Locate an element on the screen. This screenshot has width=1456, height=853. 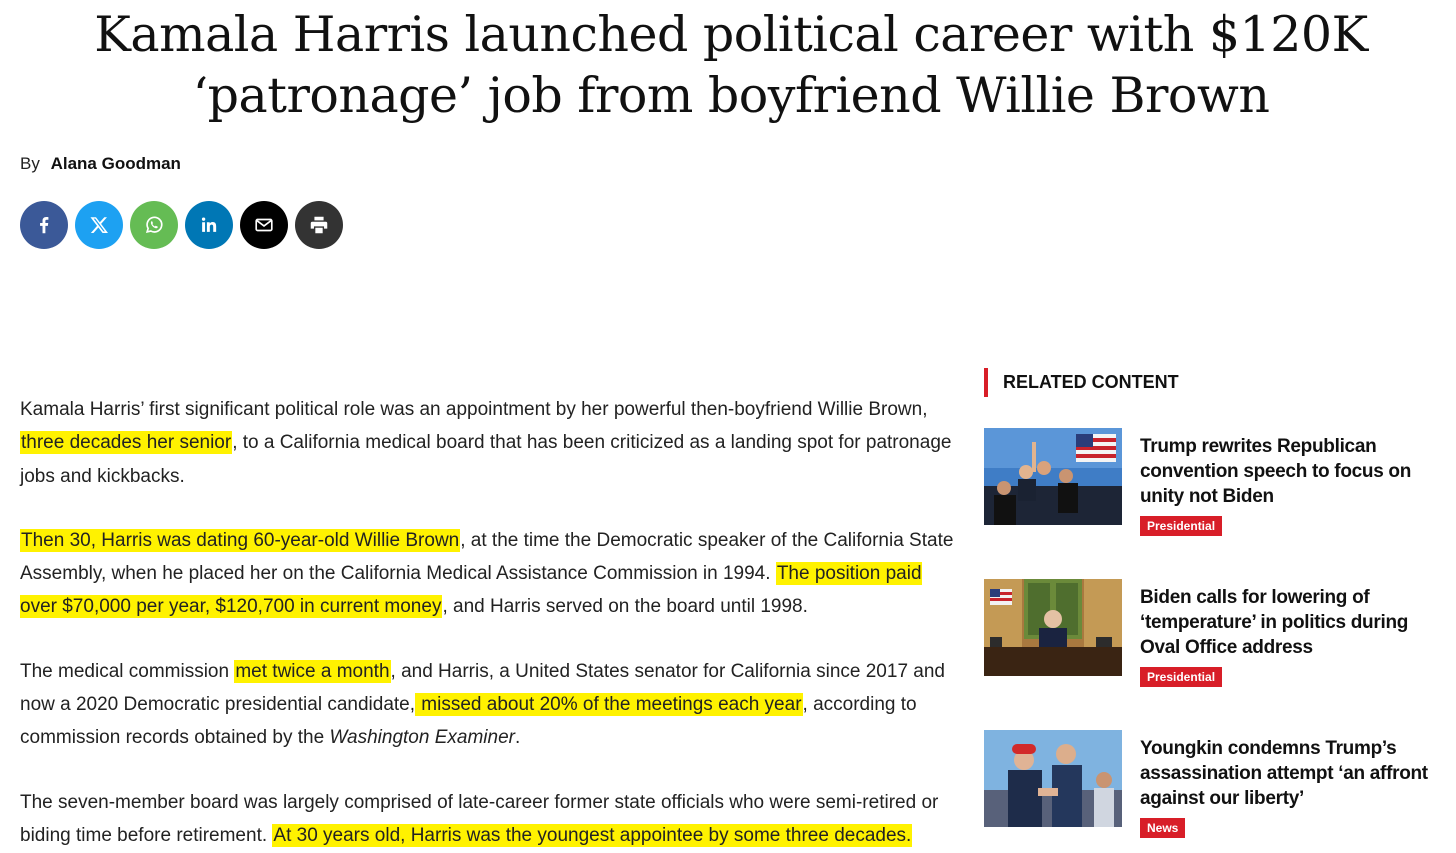
email-icon is located at coordinates (264, 225).